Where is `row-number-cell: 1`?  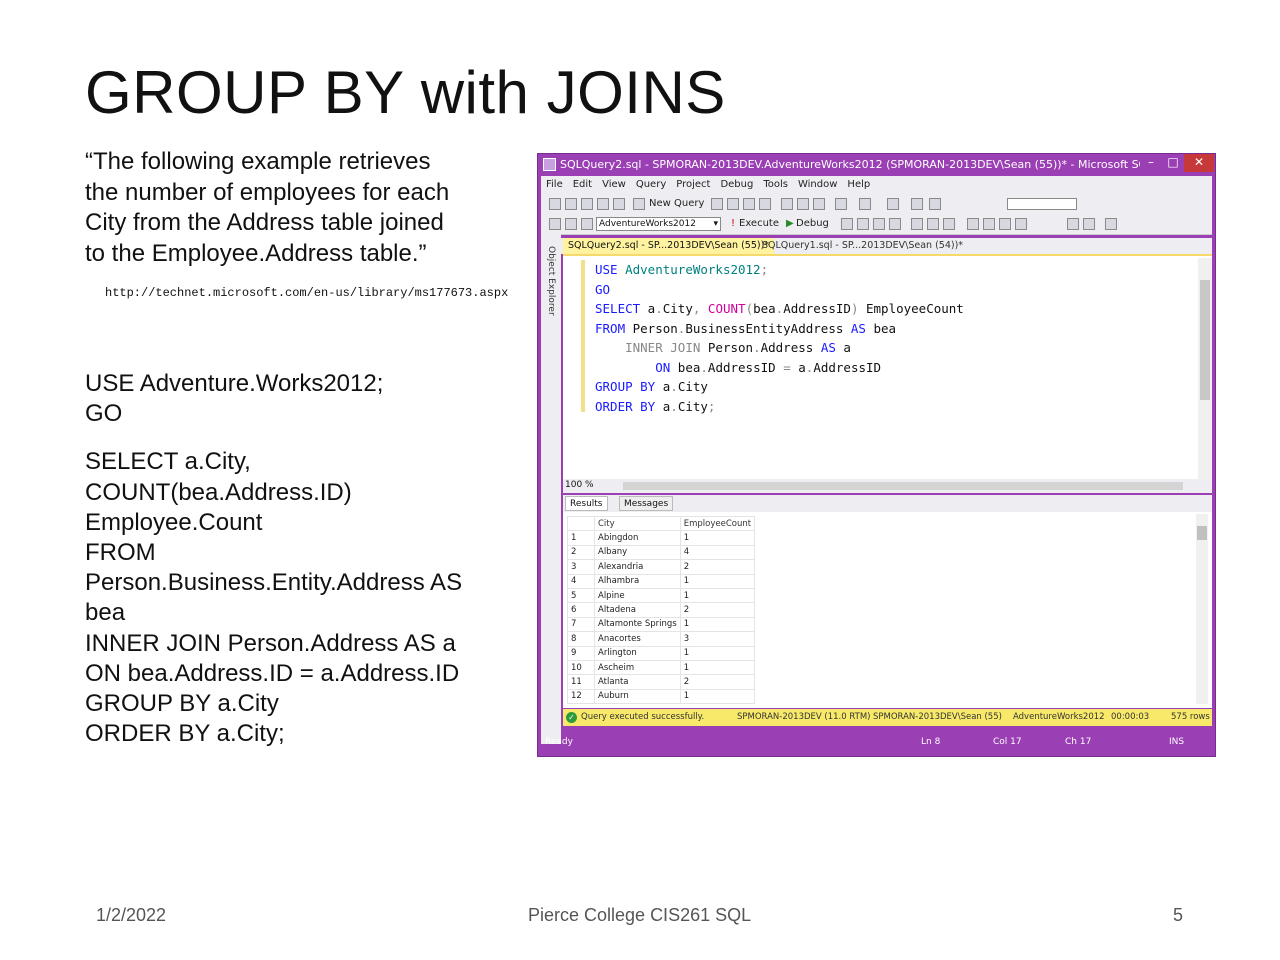
row-number-cell: 1 is located at coordinates (581, 538).